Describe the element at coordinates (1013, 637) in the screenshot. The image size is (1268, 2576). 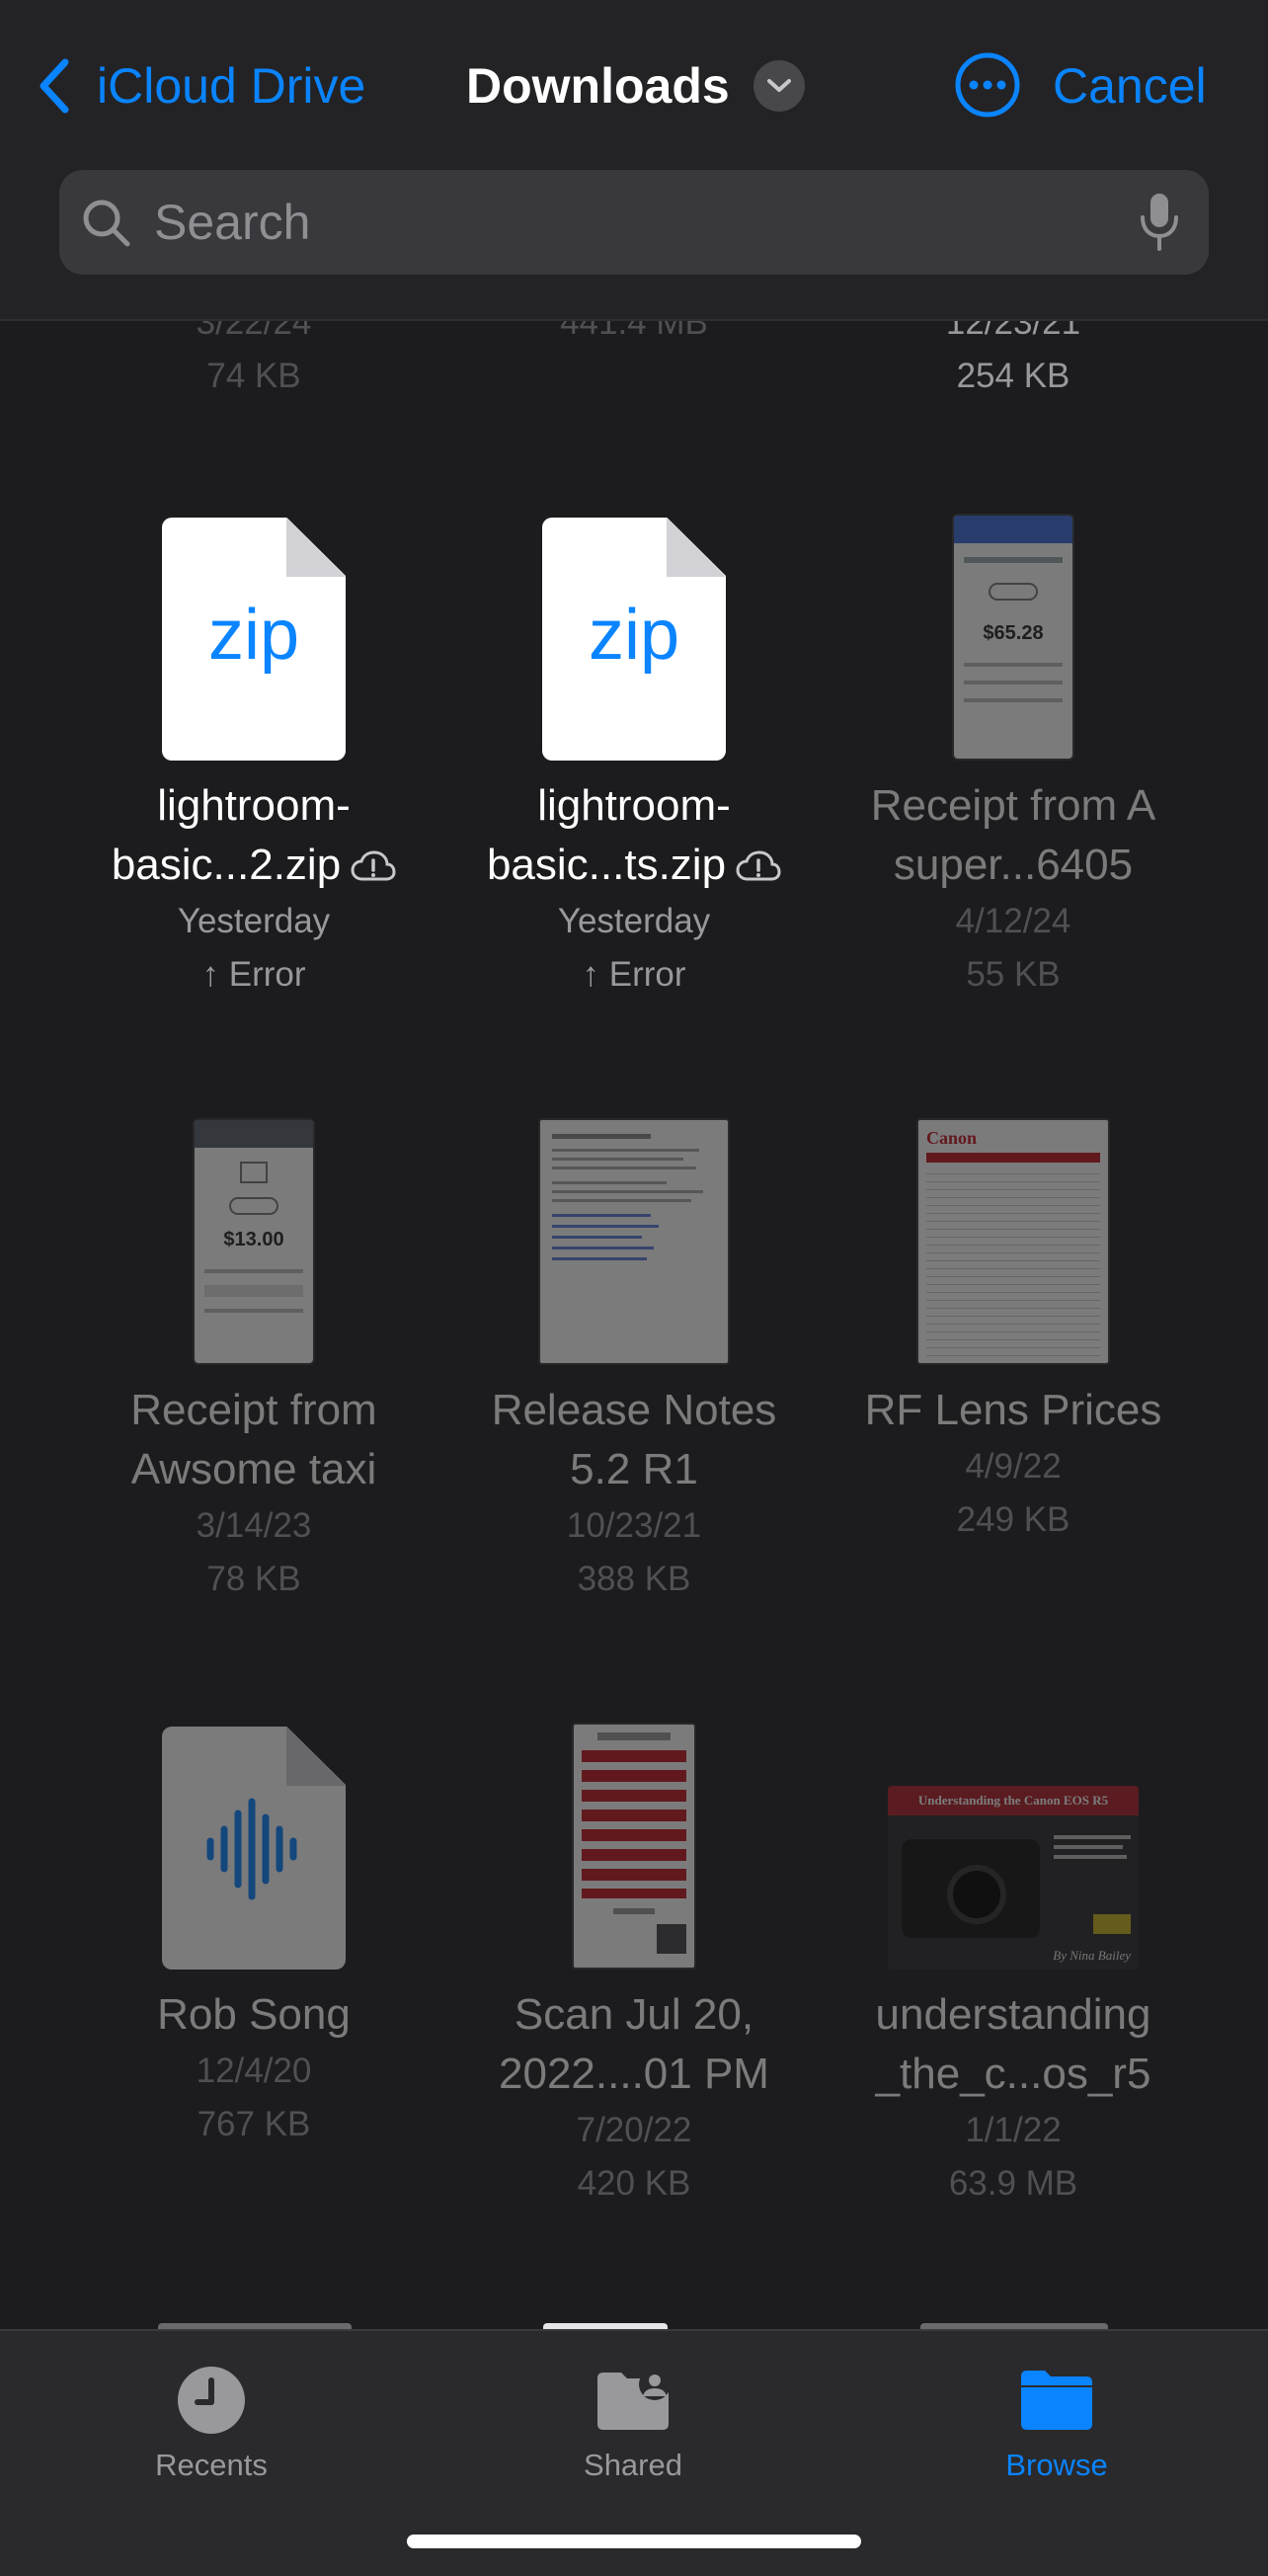
I see `receipt-thumbnail: $65.28` at that location.